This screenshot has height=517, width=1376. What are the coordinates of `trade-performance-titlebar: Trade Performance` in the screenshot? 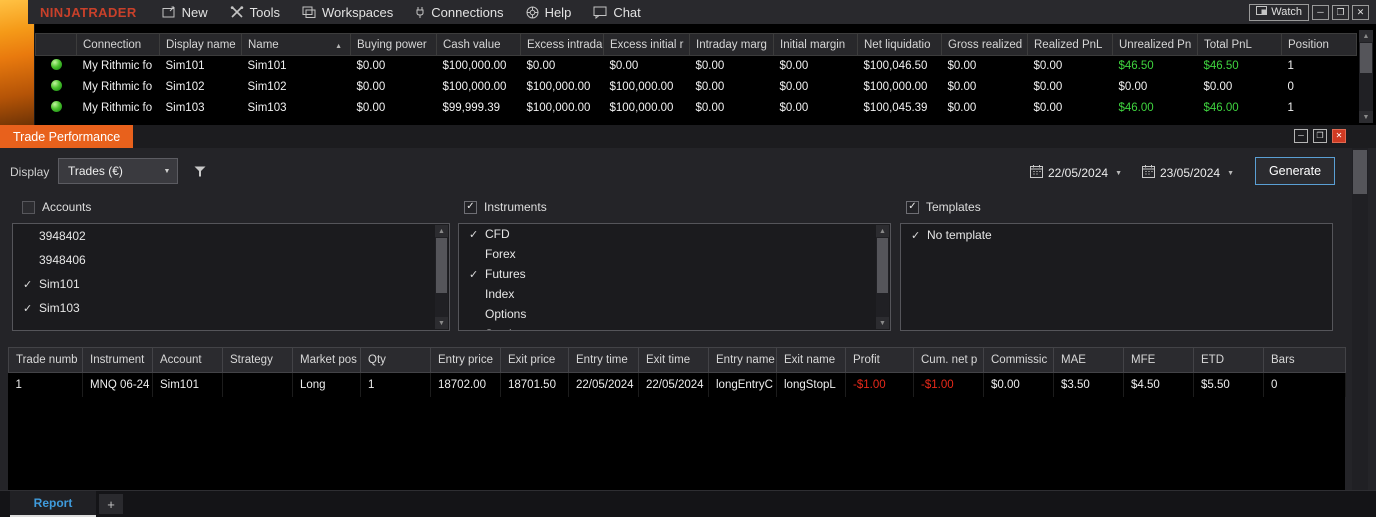 It's located at (688, 136).